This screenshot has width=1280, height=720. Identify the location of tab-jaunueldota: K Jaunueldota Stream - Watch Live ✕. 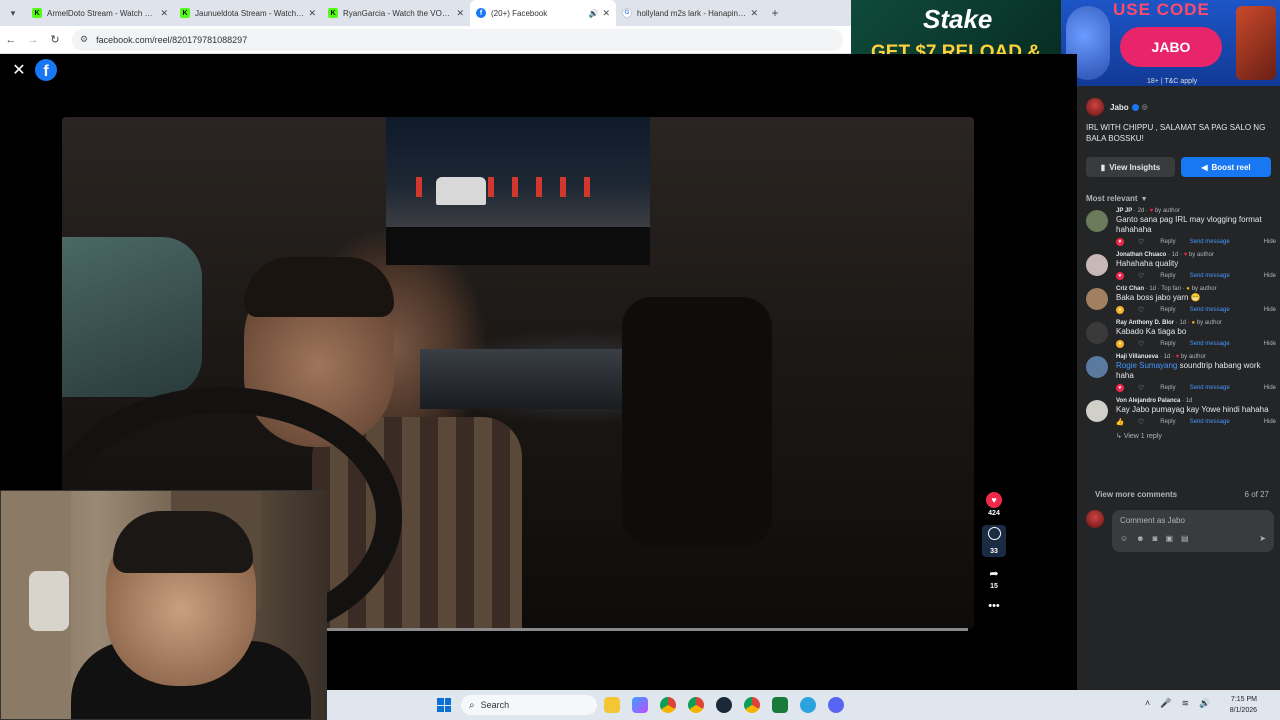
(248, 13).